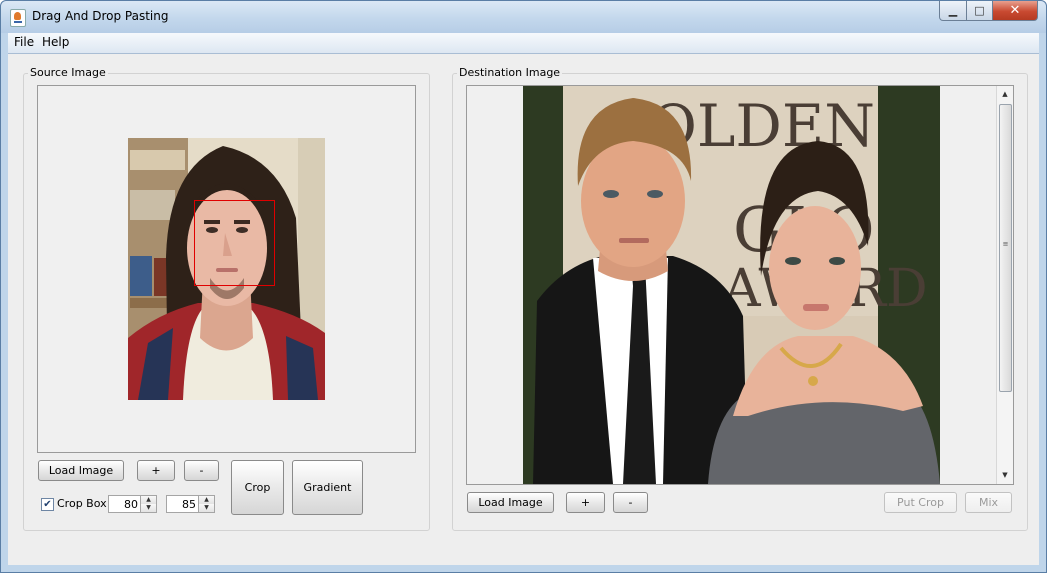  What do you see at coordinates (82, 503) in the screenshot?
I see `crop-box-label: Crop Box` at bounding box center [82, 503].